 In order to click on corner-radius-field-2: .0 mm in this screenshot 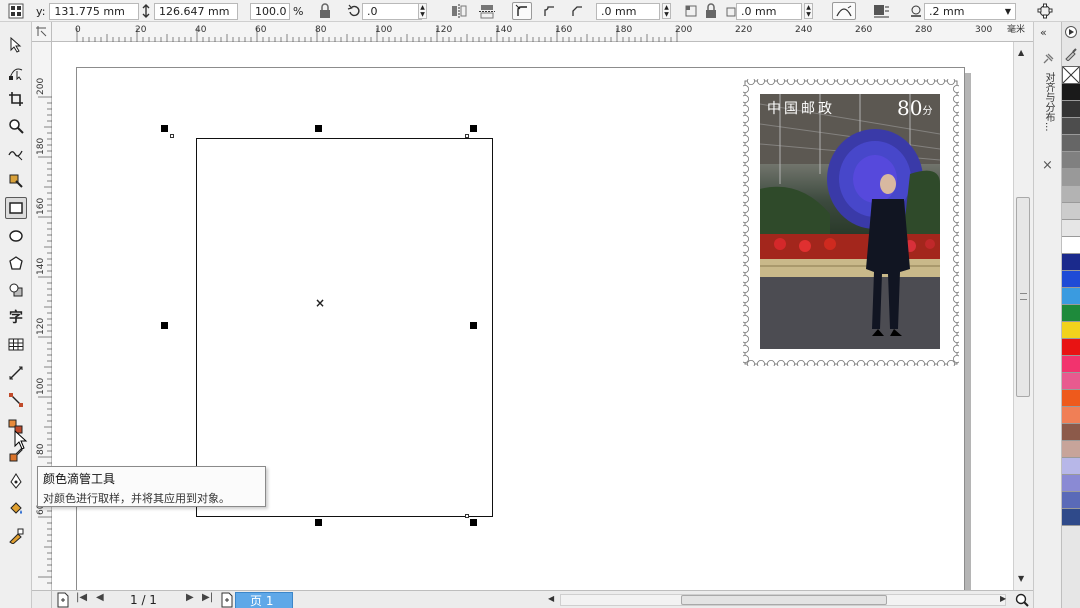, I will do `click(769, 11)`.